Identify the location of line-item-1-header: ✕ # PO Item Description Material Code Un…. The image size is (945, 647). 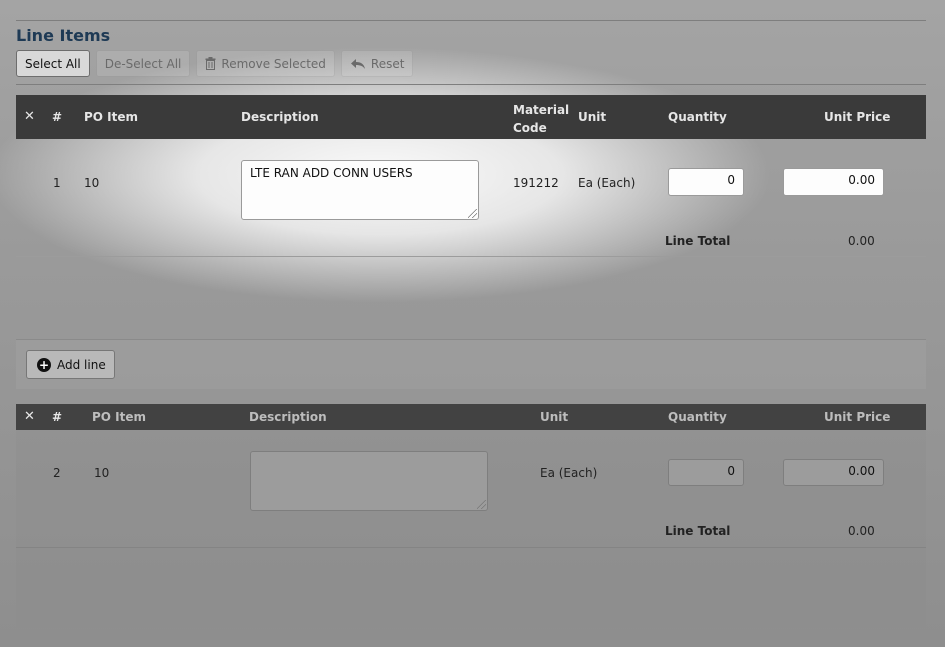
(471, 117).